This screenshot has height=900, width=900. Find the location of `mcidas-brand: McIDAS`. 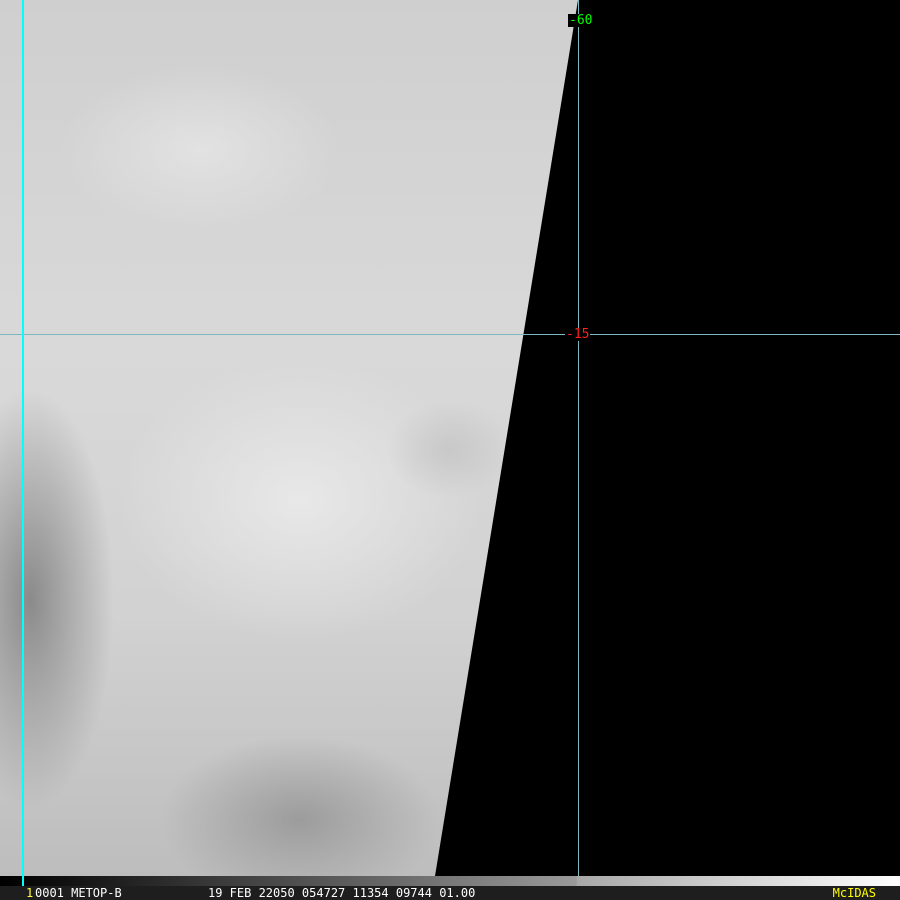

mcidas-brand: McIDAS is located at coordinates (854, 893).